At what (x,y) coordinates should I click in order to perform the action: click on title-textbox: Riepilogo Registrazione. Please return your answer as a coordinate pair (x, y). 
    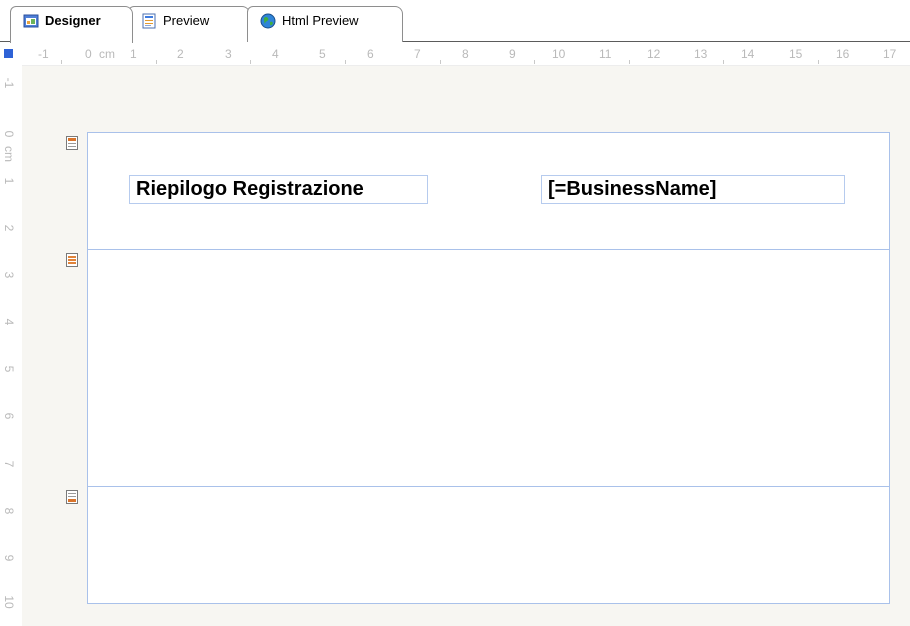
    Looking at the image, I should click on (278, 189).